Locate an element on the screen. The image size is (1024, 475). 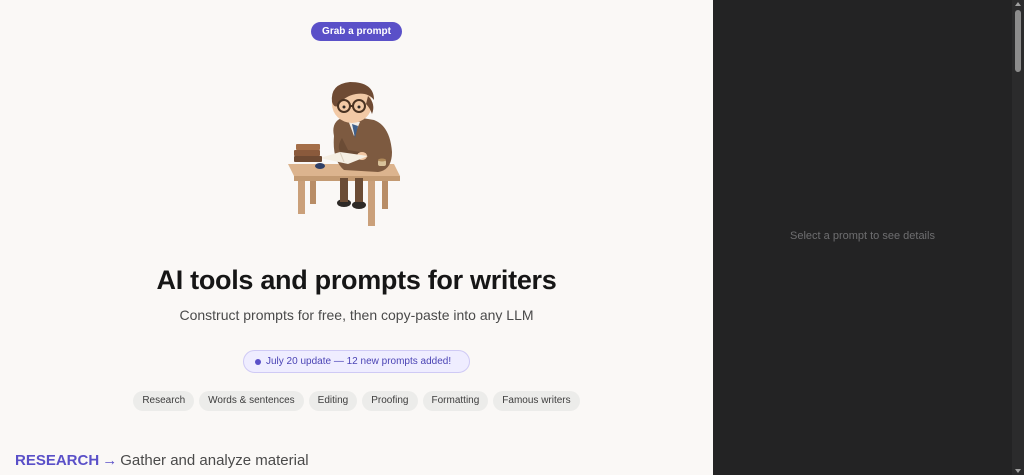
scroll-thumb is located at coordinates (1018, 41).